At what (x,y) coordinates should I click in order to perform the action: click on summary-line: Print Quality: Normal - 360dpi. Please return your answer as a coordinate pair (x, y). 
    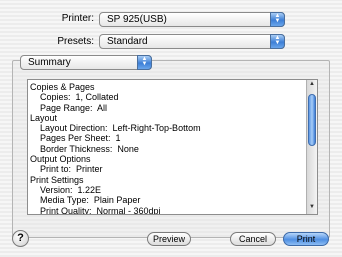
    Looking at the image, I should click on (95, 210).